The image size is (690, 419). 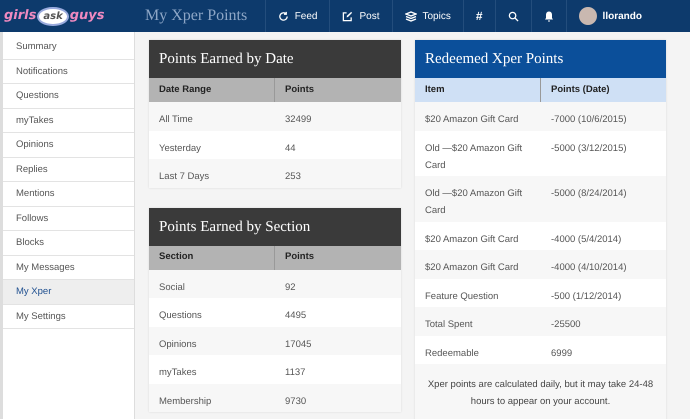 I want to click on card-title: Points Earned by Date, so click(x=275, y=59).